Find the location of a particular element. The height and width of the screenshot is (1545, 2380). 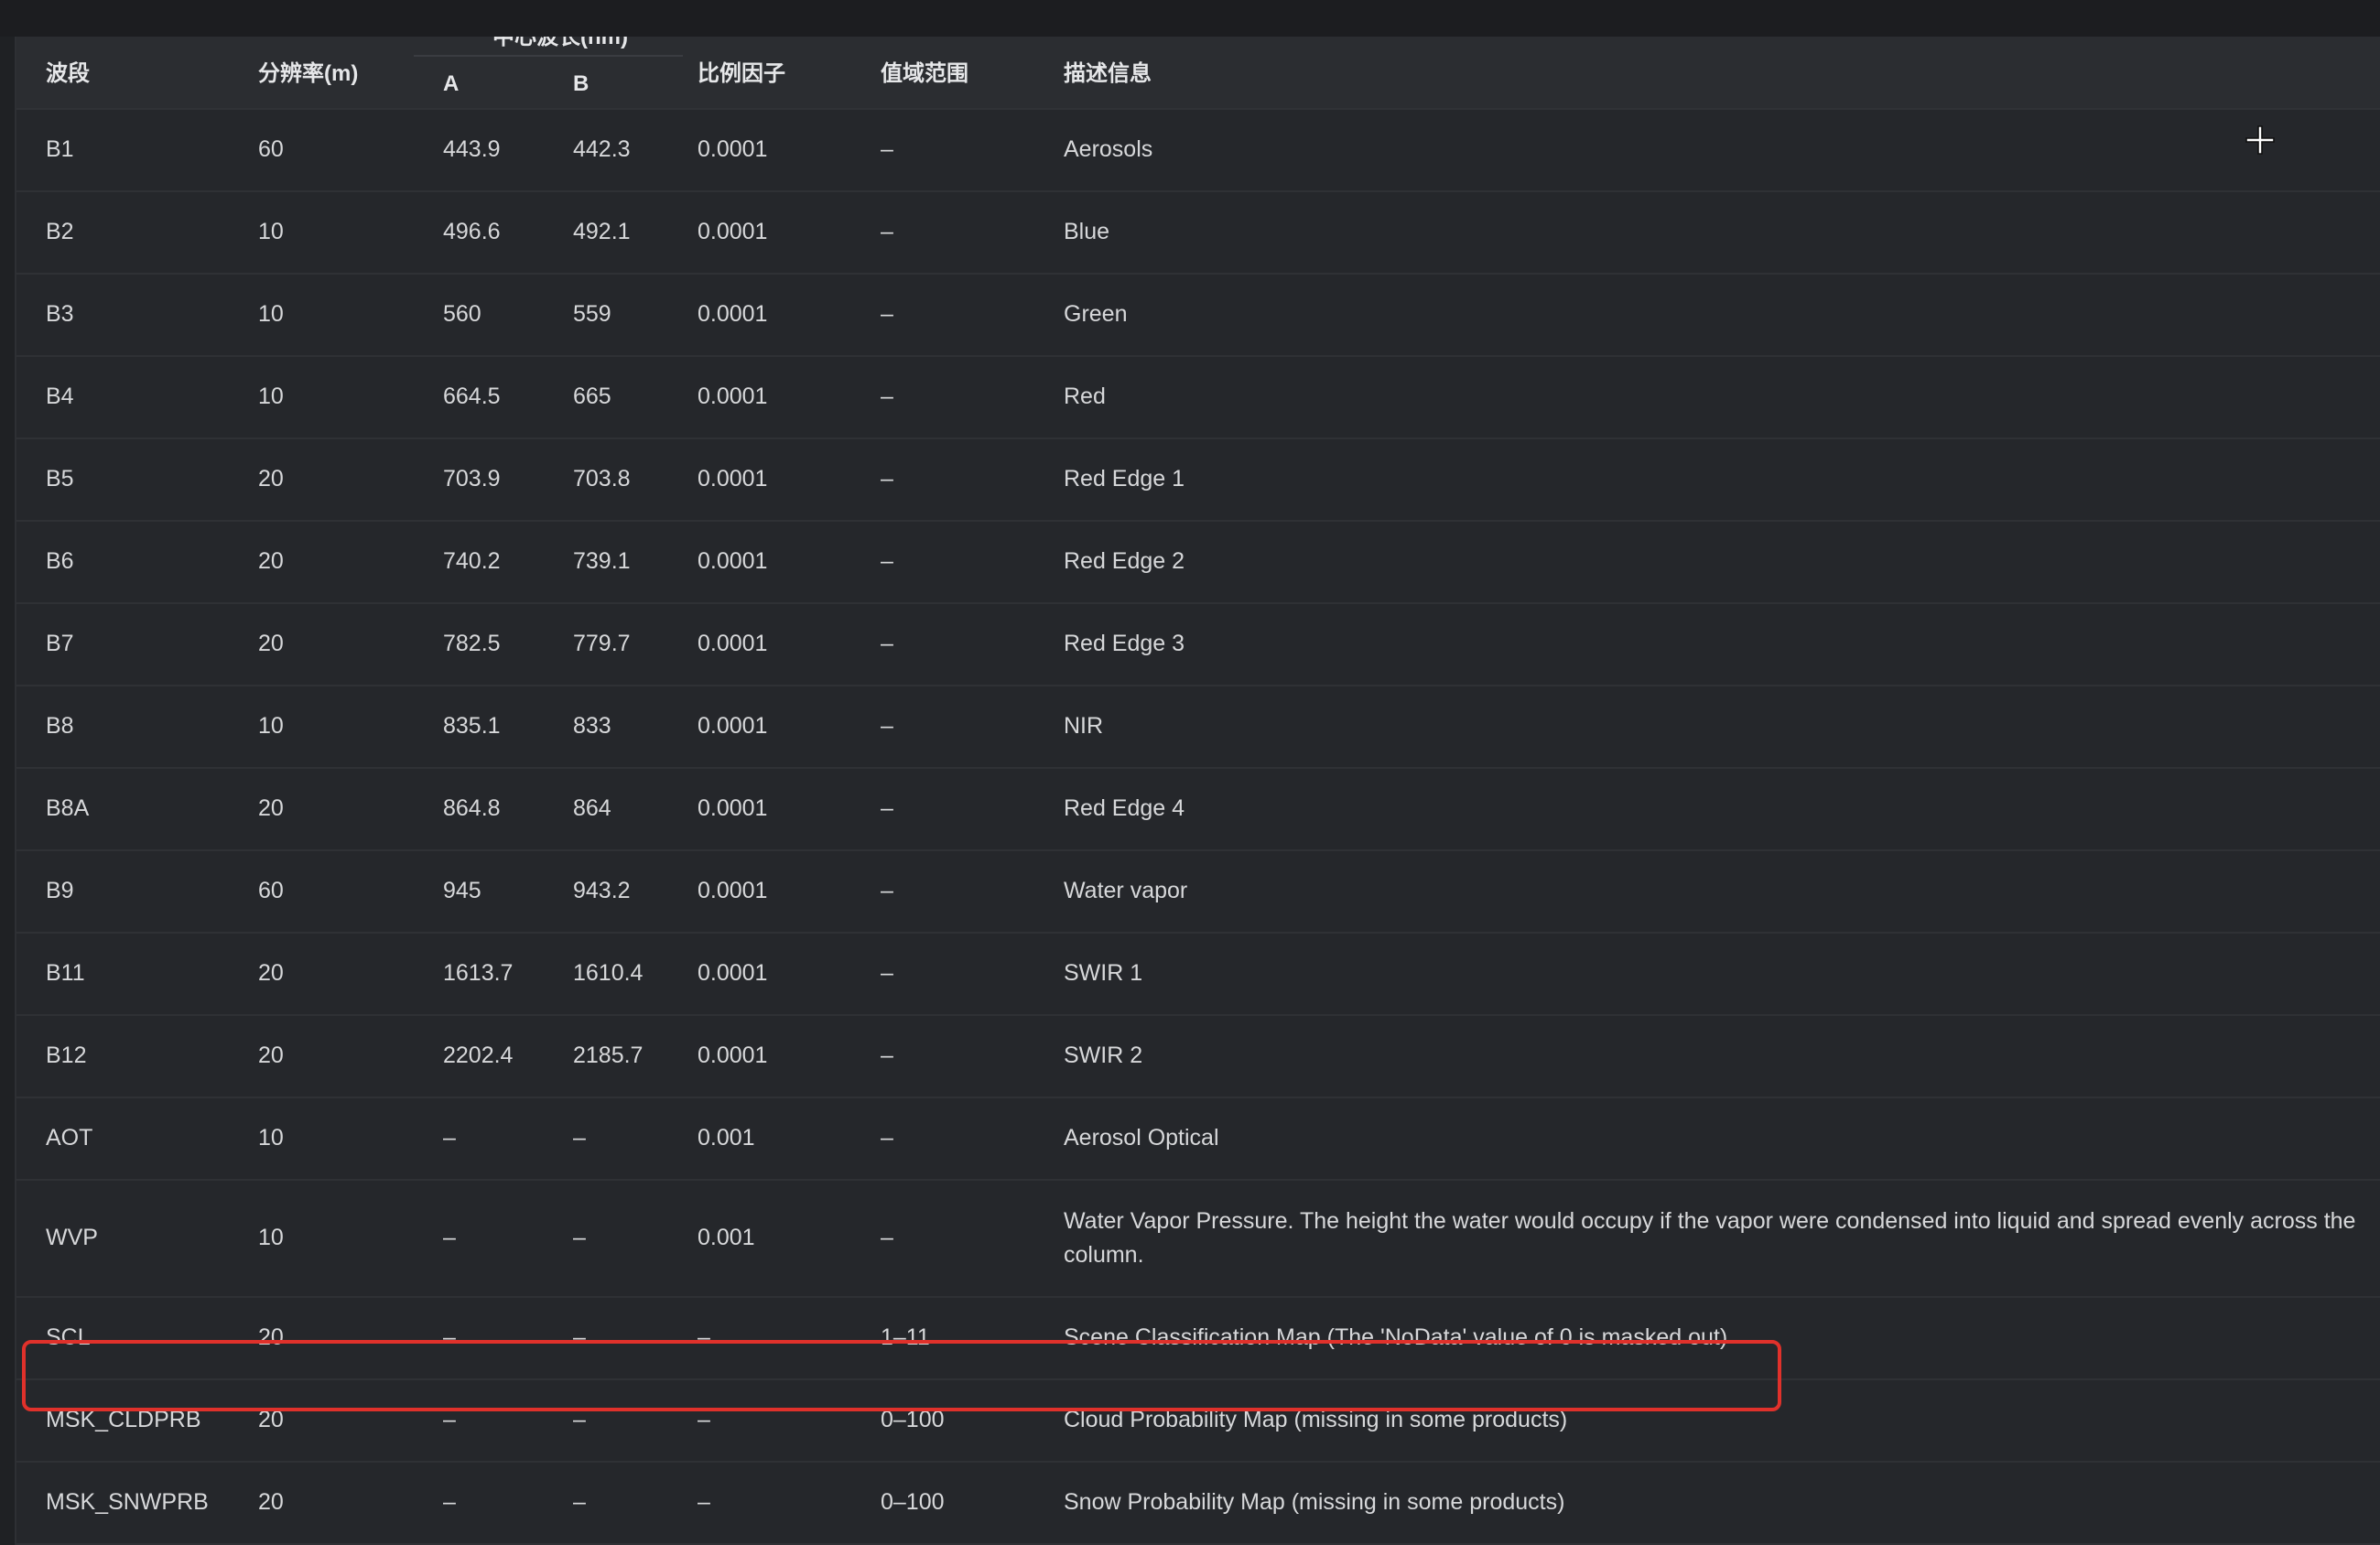

cell-description: Water vapor is located at coordinates (1126, 890).